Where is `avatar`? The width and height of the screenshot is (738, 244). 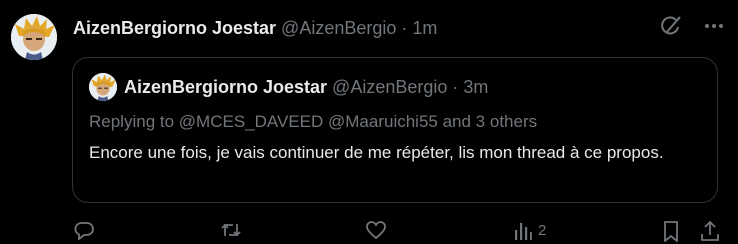 avatar is located at coordinates (34, 37).